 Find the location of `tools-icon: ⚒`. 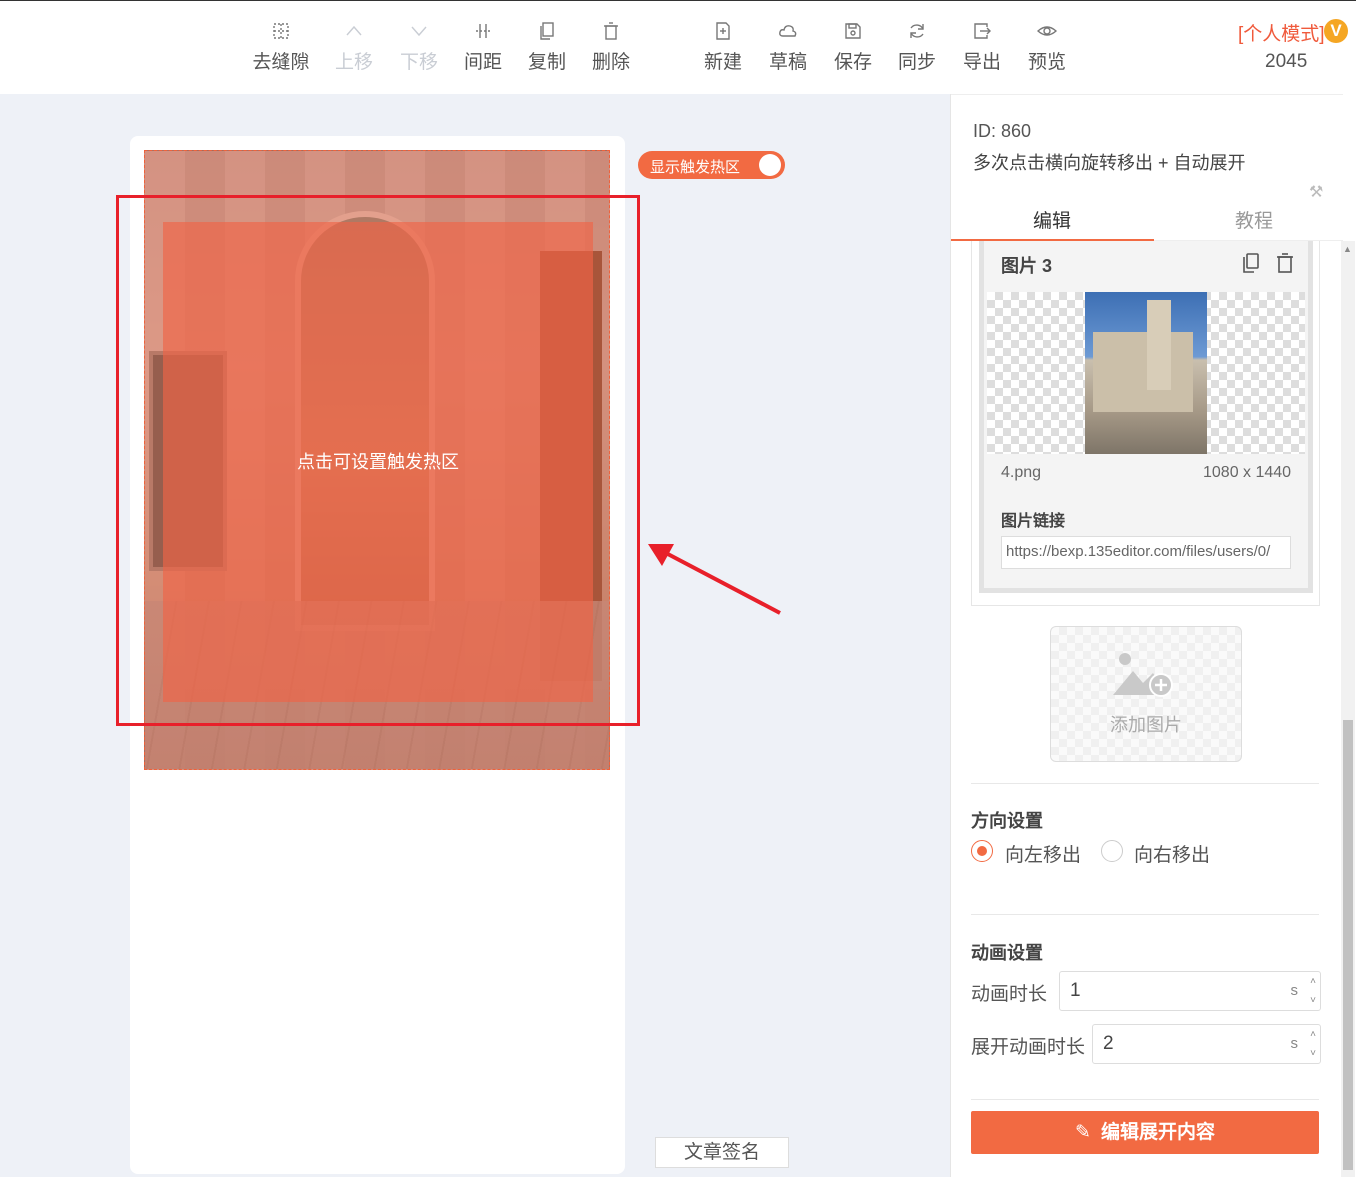

tools-icon: ⚒ is located at coordinates (1316, 192).